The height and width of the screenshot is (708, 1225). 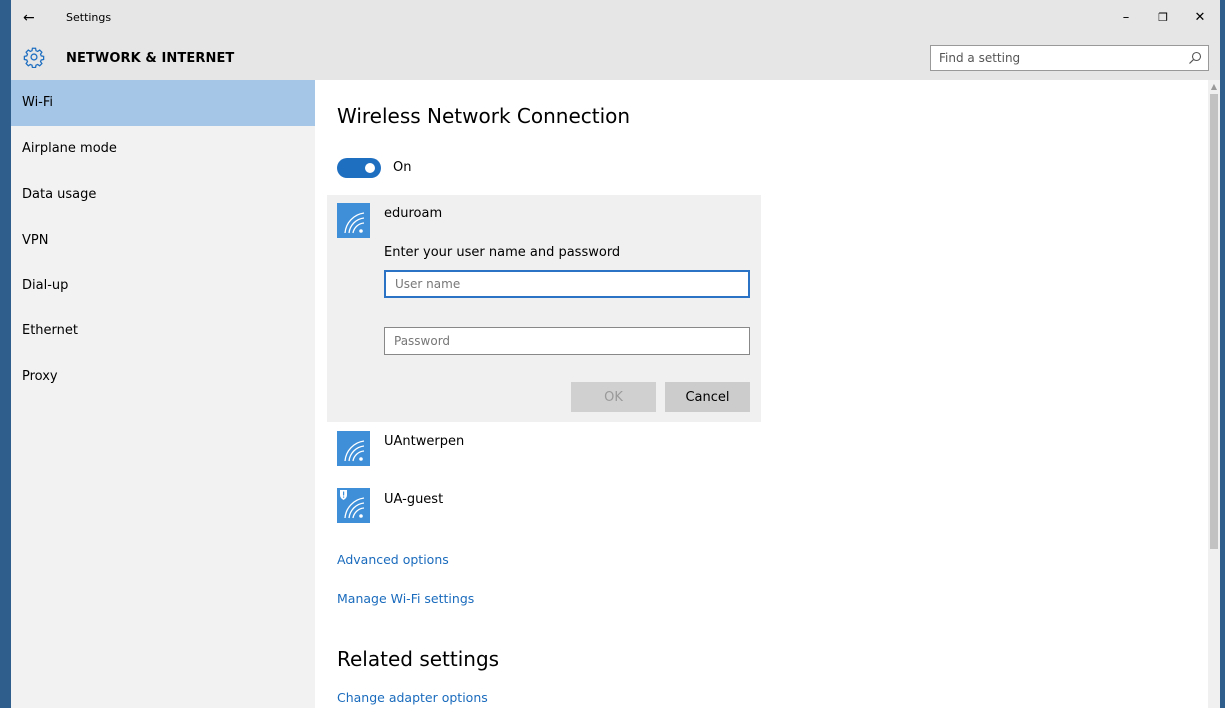 What do you see at coordinates (567, 341) in the screenshot?
I see `password-input` at bounding box center [567, 341].